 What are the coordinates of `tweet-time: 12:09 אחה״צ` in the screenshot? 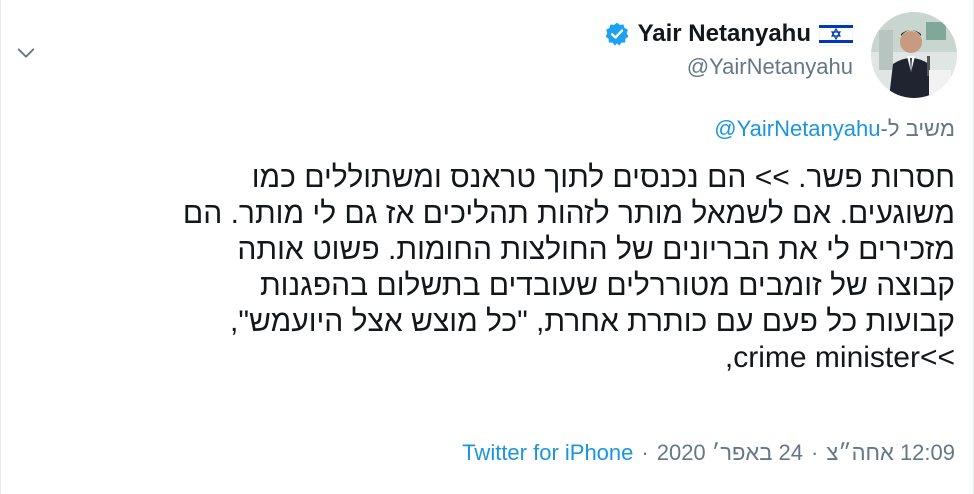 It's located at (890, 453).